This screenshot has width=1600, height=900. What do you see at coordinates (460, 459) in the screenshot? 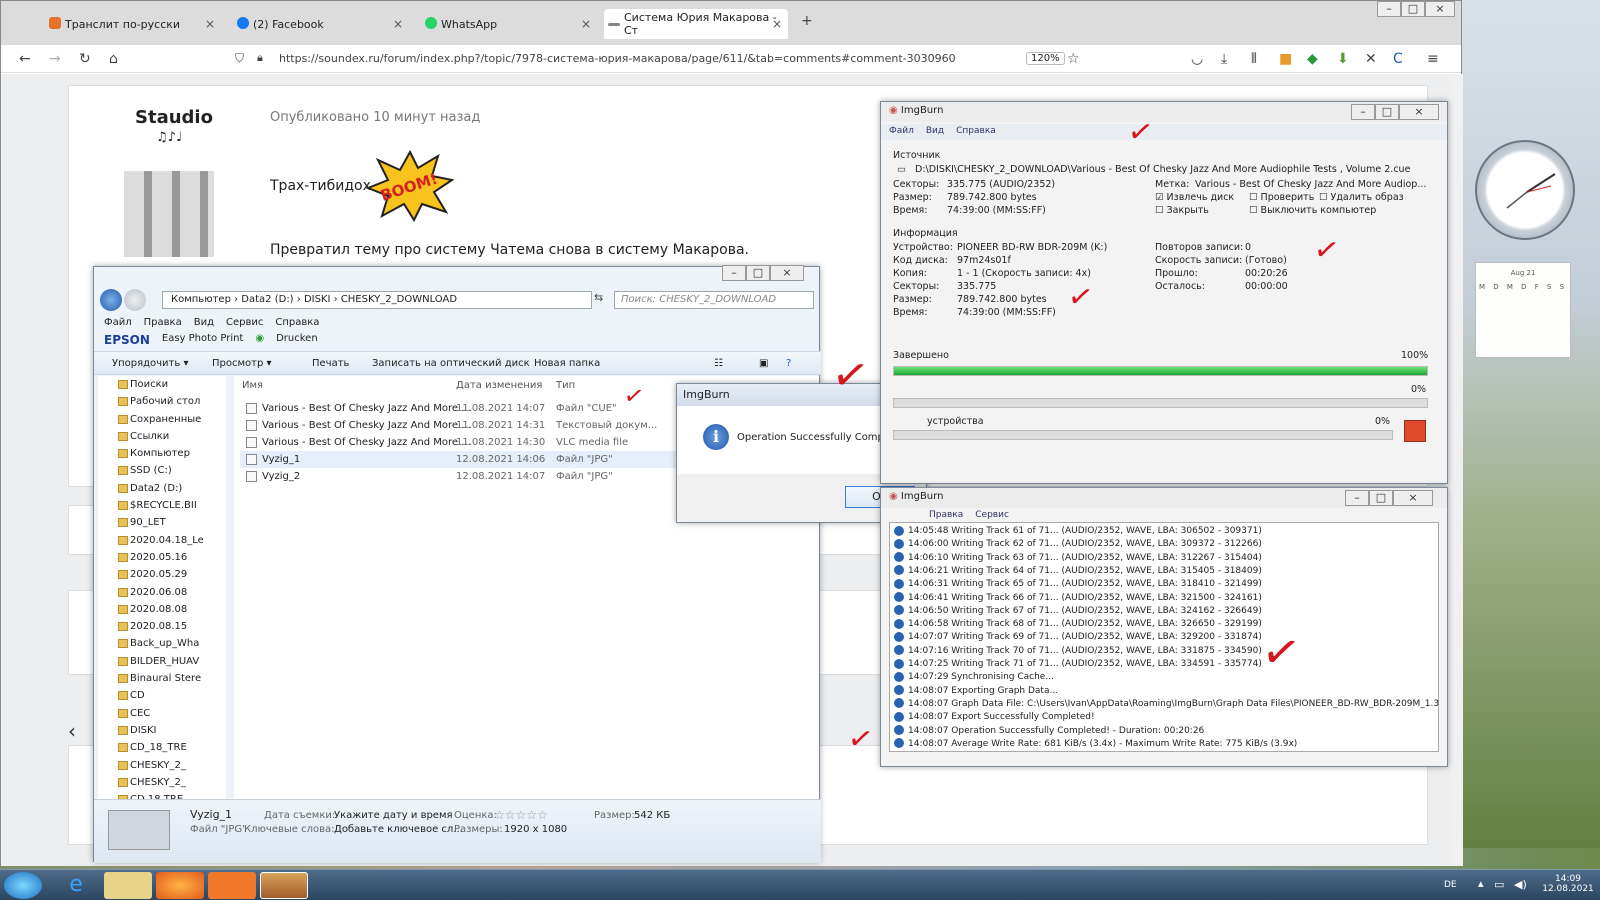
I see `file-row: Vyzig_1 12.08.2021 14:06 Файл "JPG"` at bounding box center [460, 459].